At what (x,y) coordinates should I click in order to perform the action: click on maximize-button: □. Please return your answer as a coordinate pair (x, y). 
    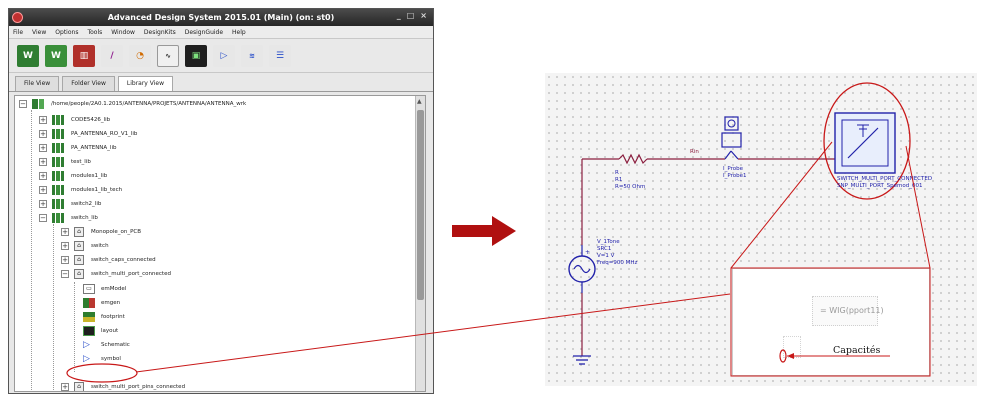
    Looking at the image, I should click on (411, 15).